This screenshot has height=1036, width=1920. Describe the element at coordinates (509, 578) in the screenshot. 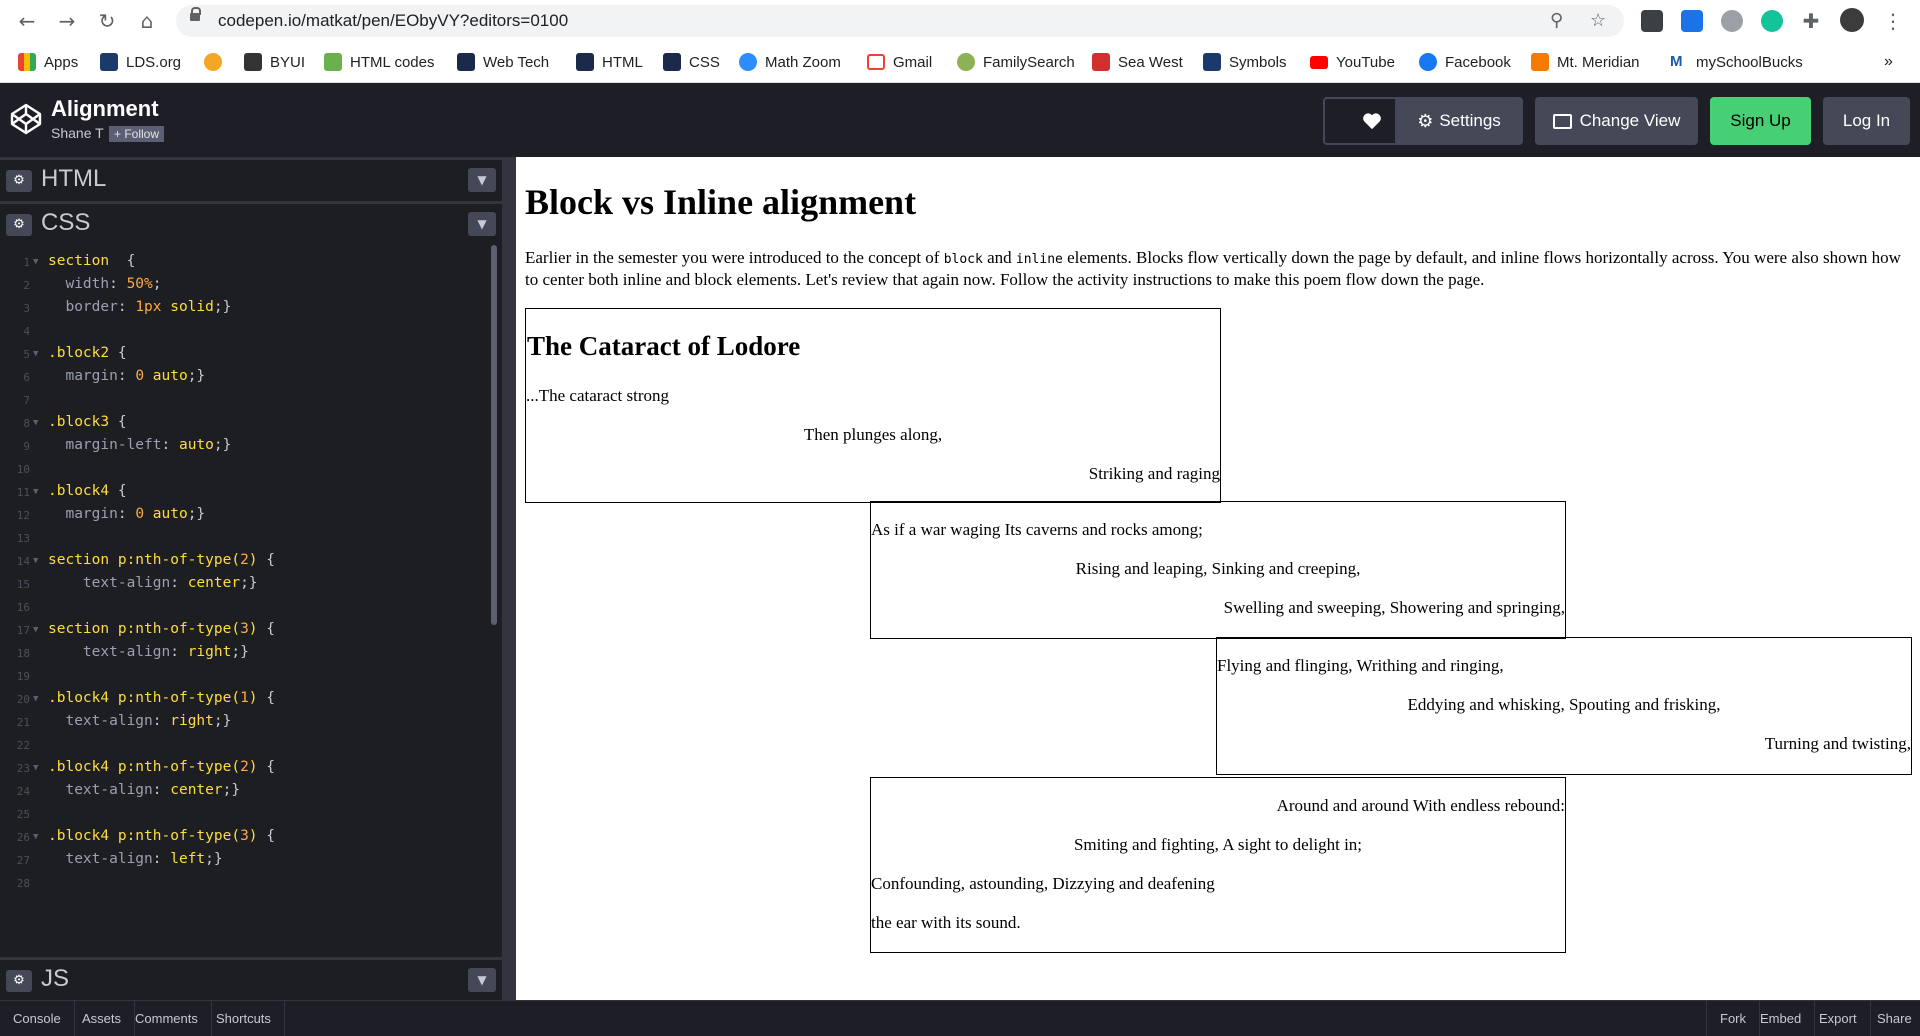

I see `resize-handle` at that location.